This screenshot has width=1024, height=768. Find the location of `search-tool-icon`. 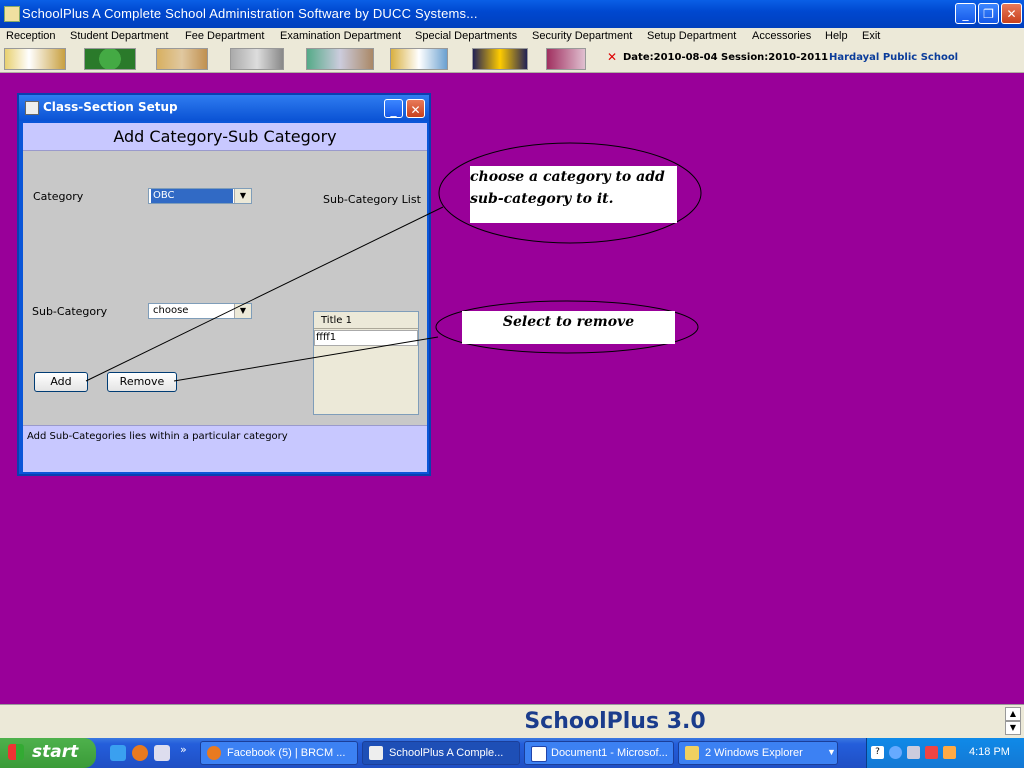

search-tool-icon is located at coordinates (419, 59).